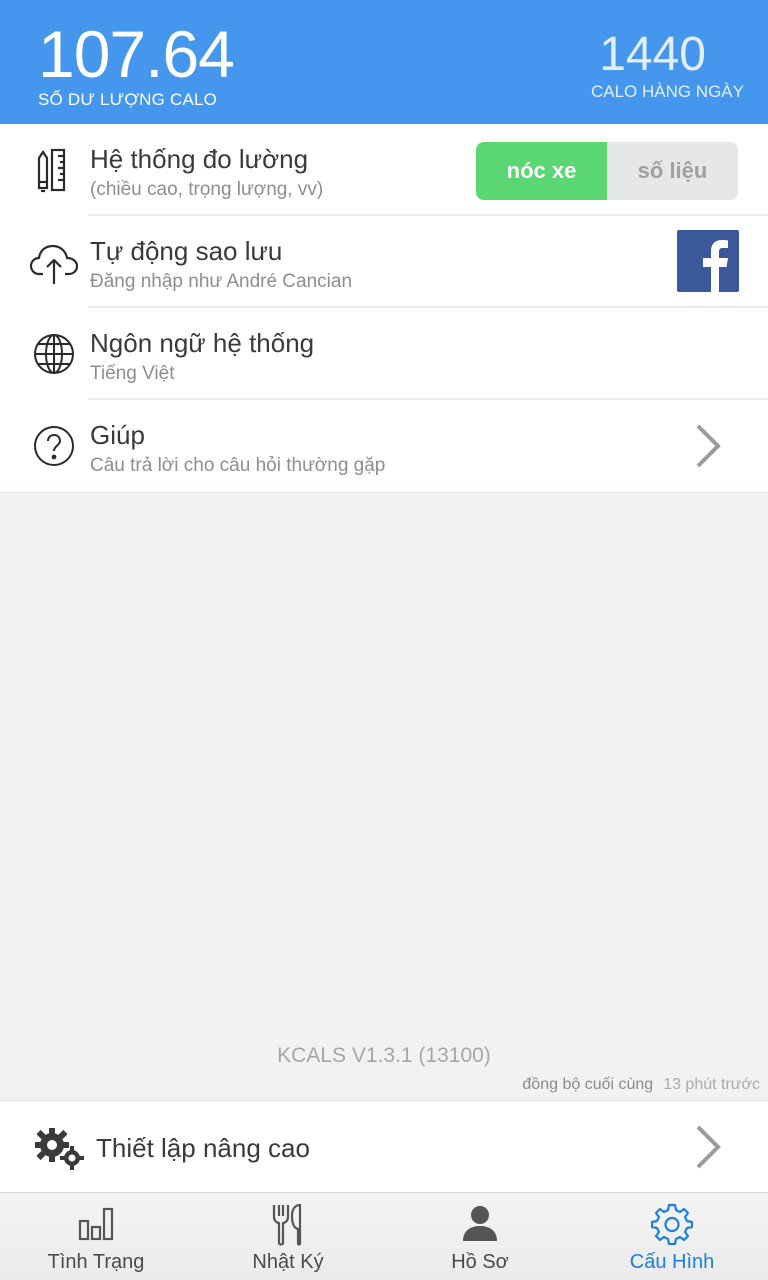 The height and width of the screenshot is (1280, 768). Describe the element at coordinates (672, 171) in the screenshot. I see `unit-option-metric: số liệu` at that location.